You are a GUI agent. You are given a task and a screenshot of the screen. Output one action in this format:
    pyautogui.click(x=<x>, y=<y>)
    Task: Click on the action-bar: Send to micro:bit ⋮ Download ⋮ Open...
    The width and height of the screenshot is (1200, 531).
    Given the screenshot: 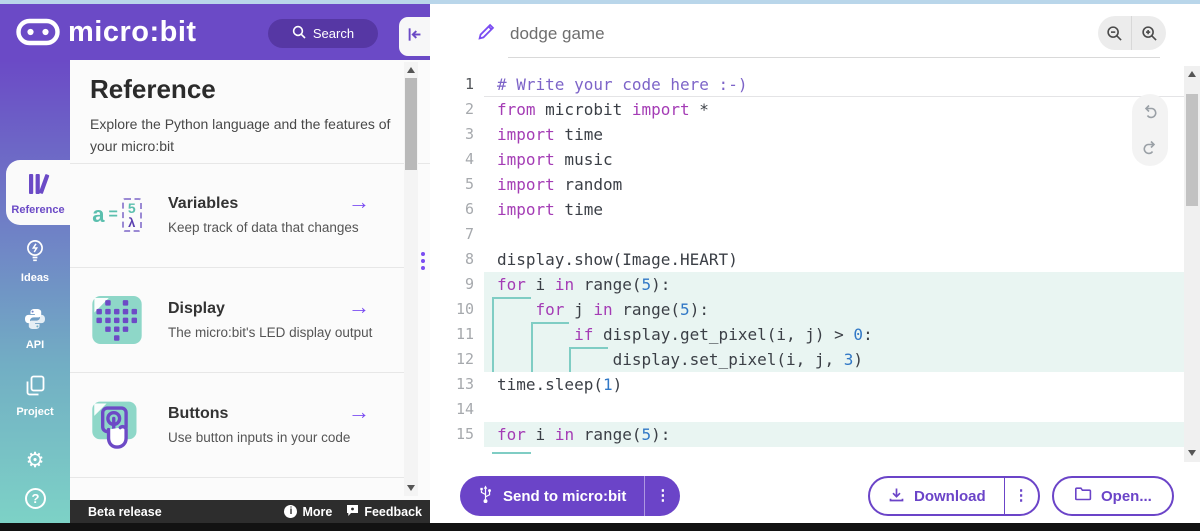 What is the action you would take?
    pyautogui.click(x=815, y=492)
    